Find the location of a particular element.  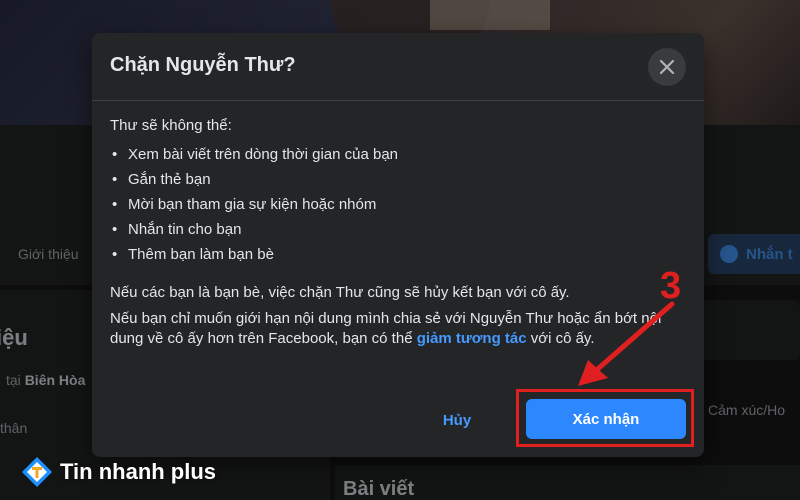

close-button is located at coordinates (667, 67).